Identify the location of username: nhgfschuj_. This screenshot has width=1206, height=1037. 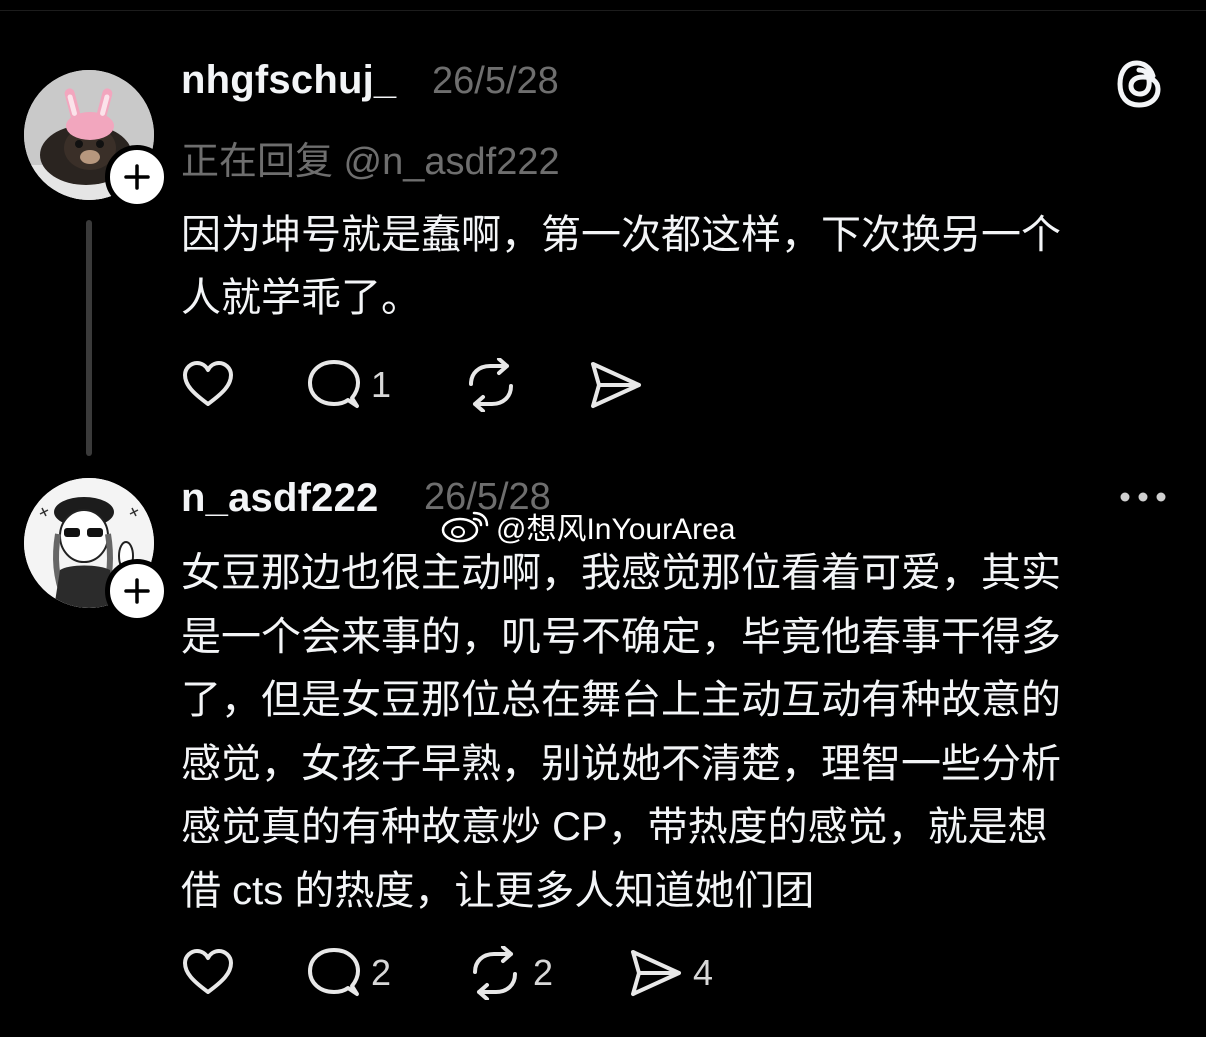
(288, 80).